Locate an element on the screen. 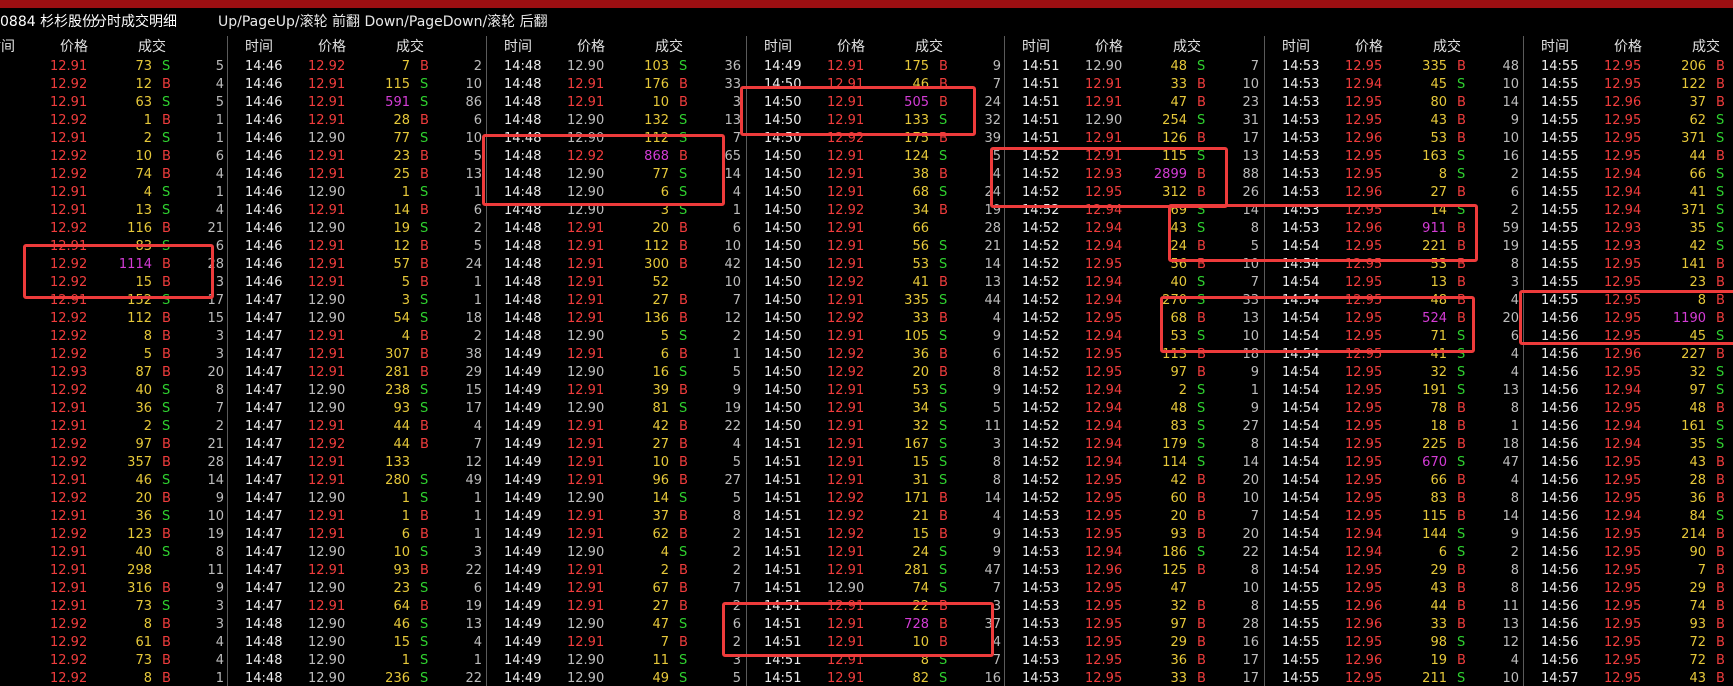  tick-volume: 103 is located at coordinates (656, 66).